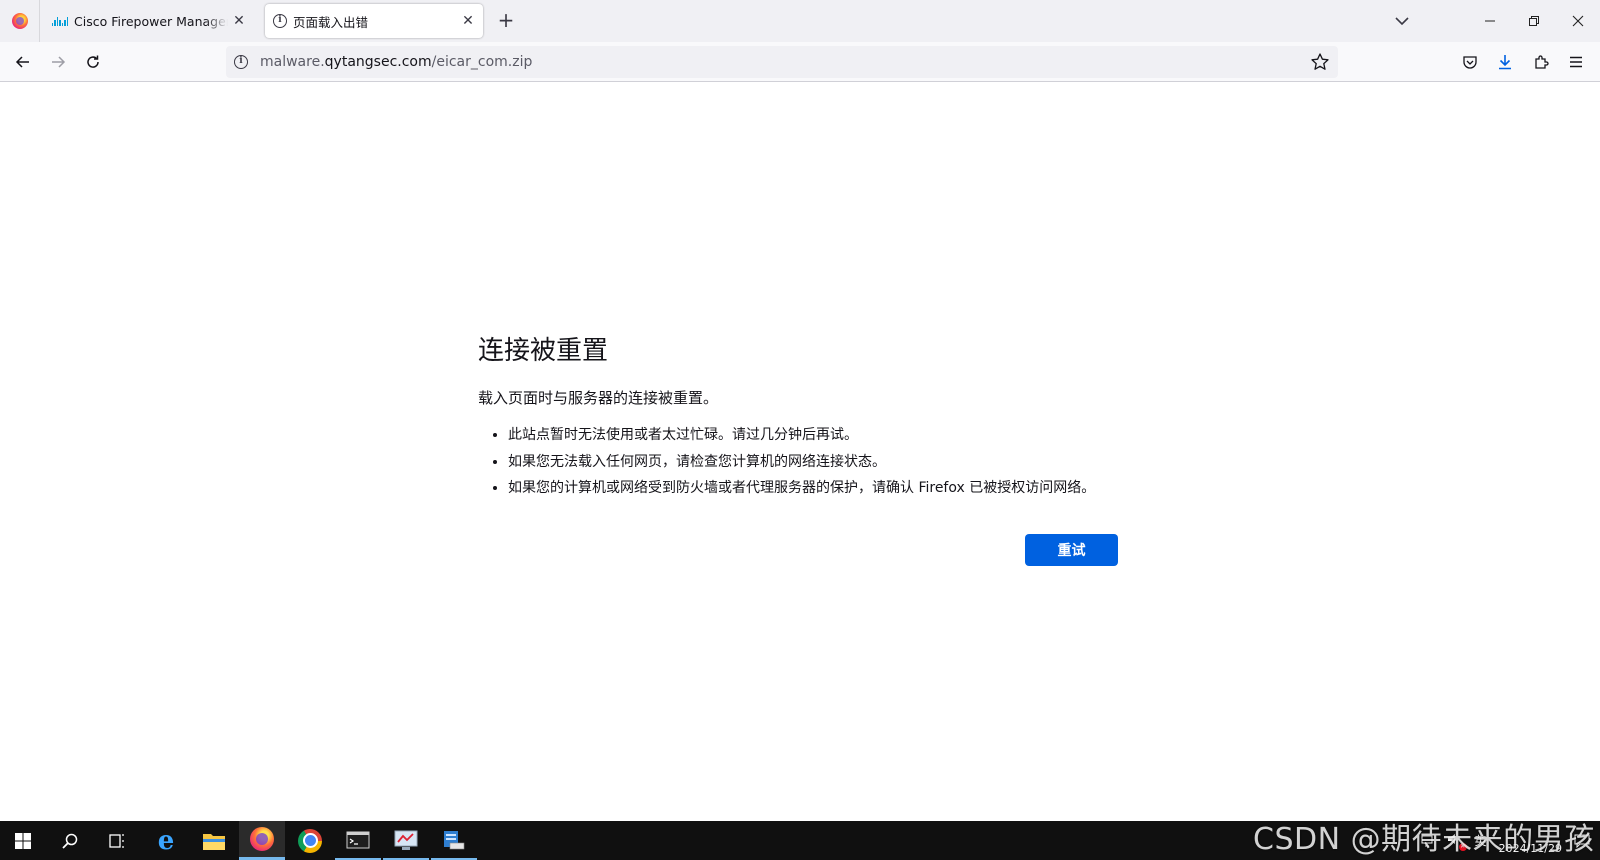 This screenshot has height=860, width=1600. I want to click on list-item: 如果您无法载入任何网页，请检查您计算机的网络连接状态。, so click(813, 462).